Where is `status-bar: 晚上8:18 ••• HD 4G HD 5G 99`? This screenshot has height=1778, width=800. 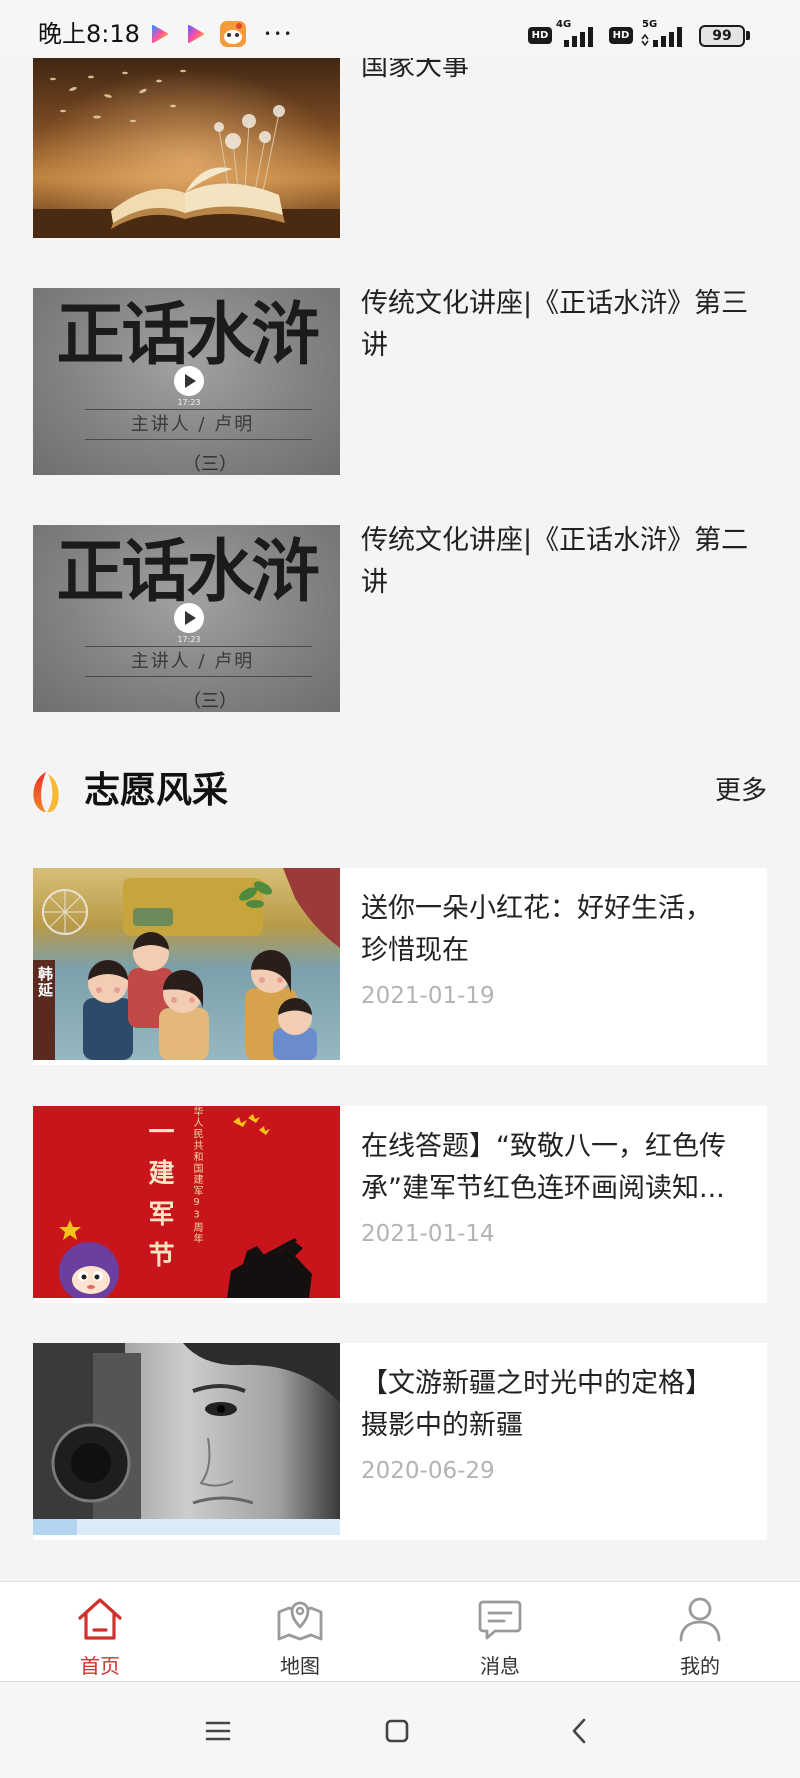 status-bar: 晚上8:18 ••• HD 4G HD 5G 99 is located at coordinates (400, 29).